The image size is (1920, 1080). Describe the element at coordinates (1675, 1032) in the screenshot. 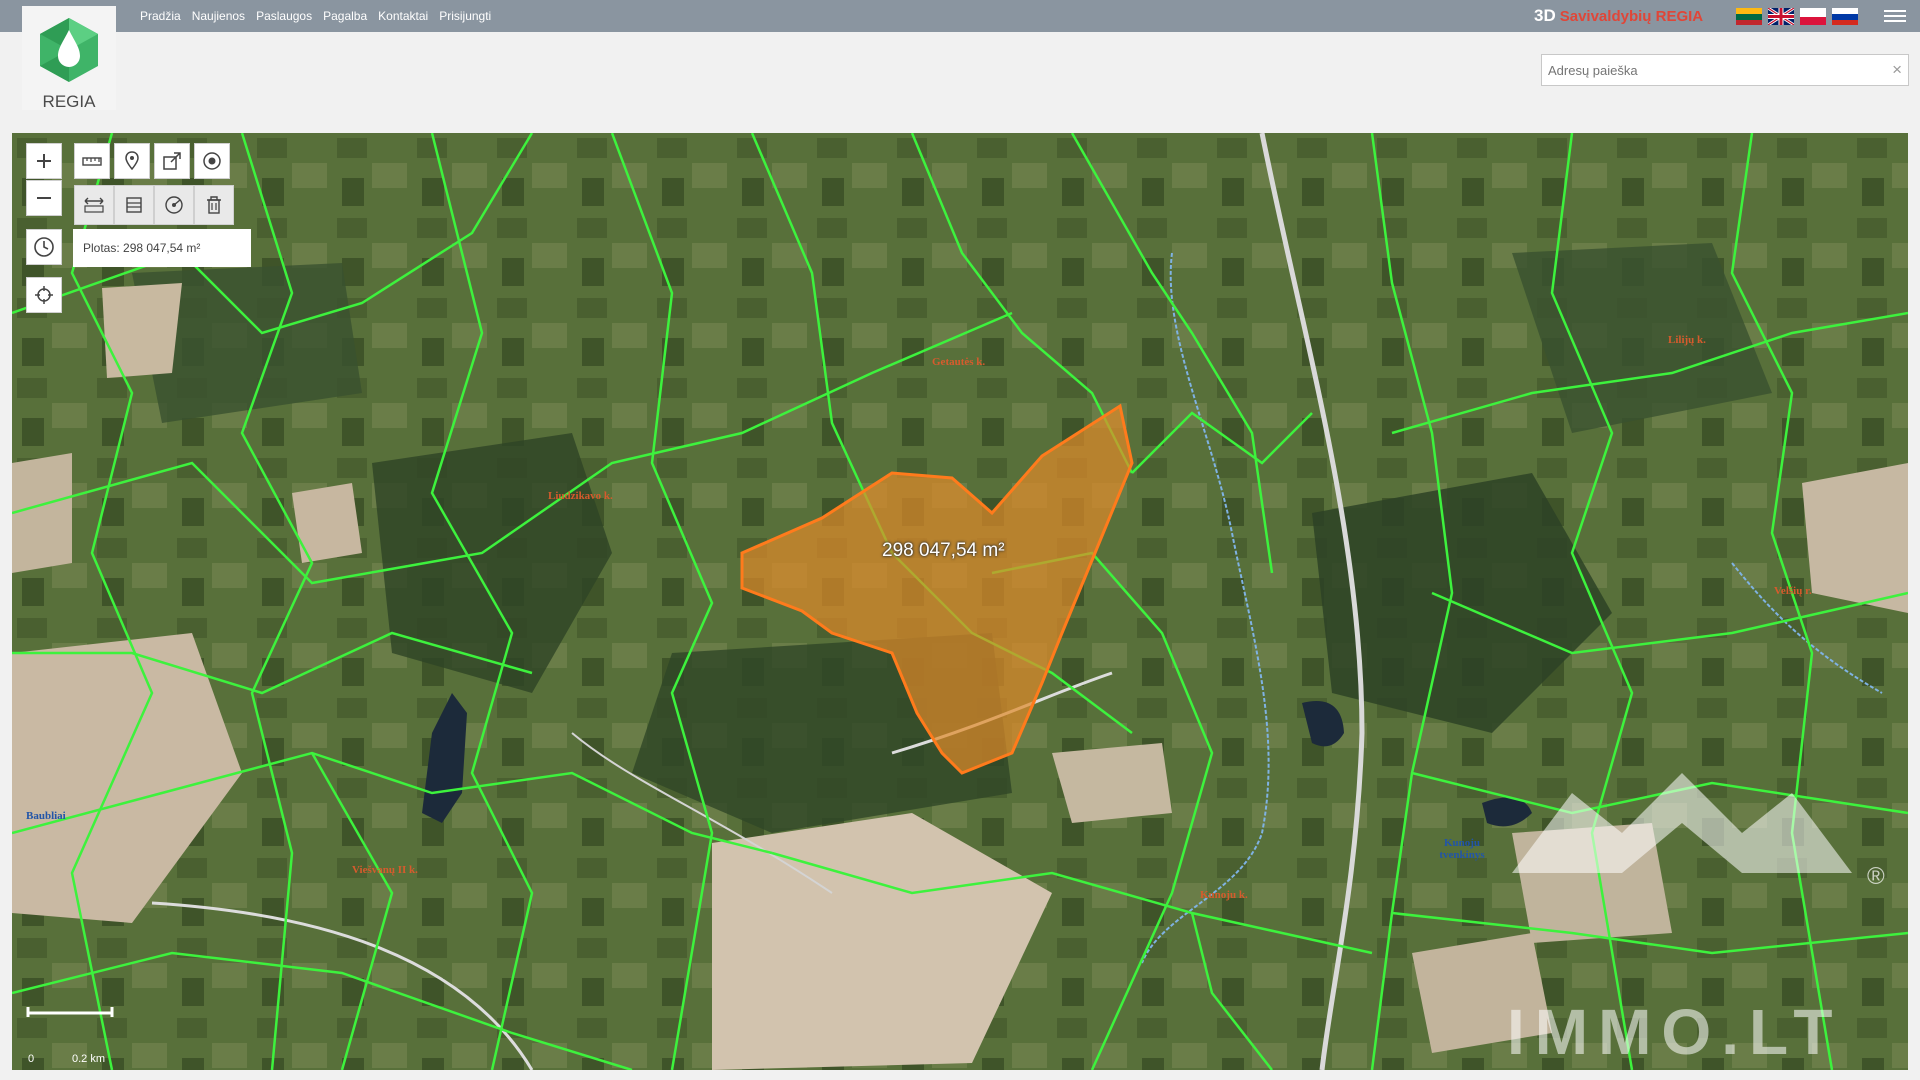

I see `watermark: IMMO.LT` at that location.